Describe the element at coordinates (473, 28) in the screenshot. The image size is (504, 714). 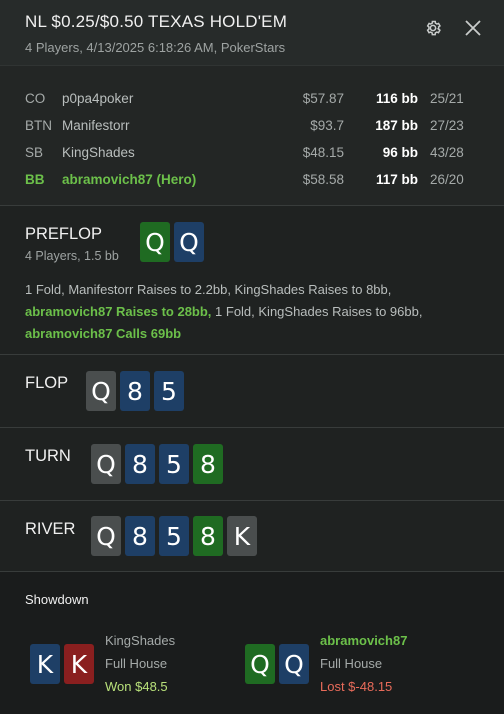
I see `close-icon` at that location.